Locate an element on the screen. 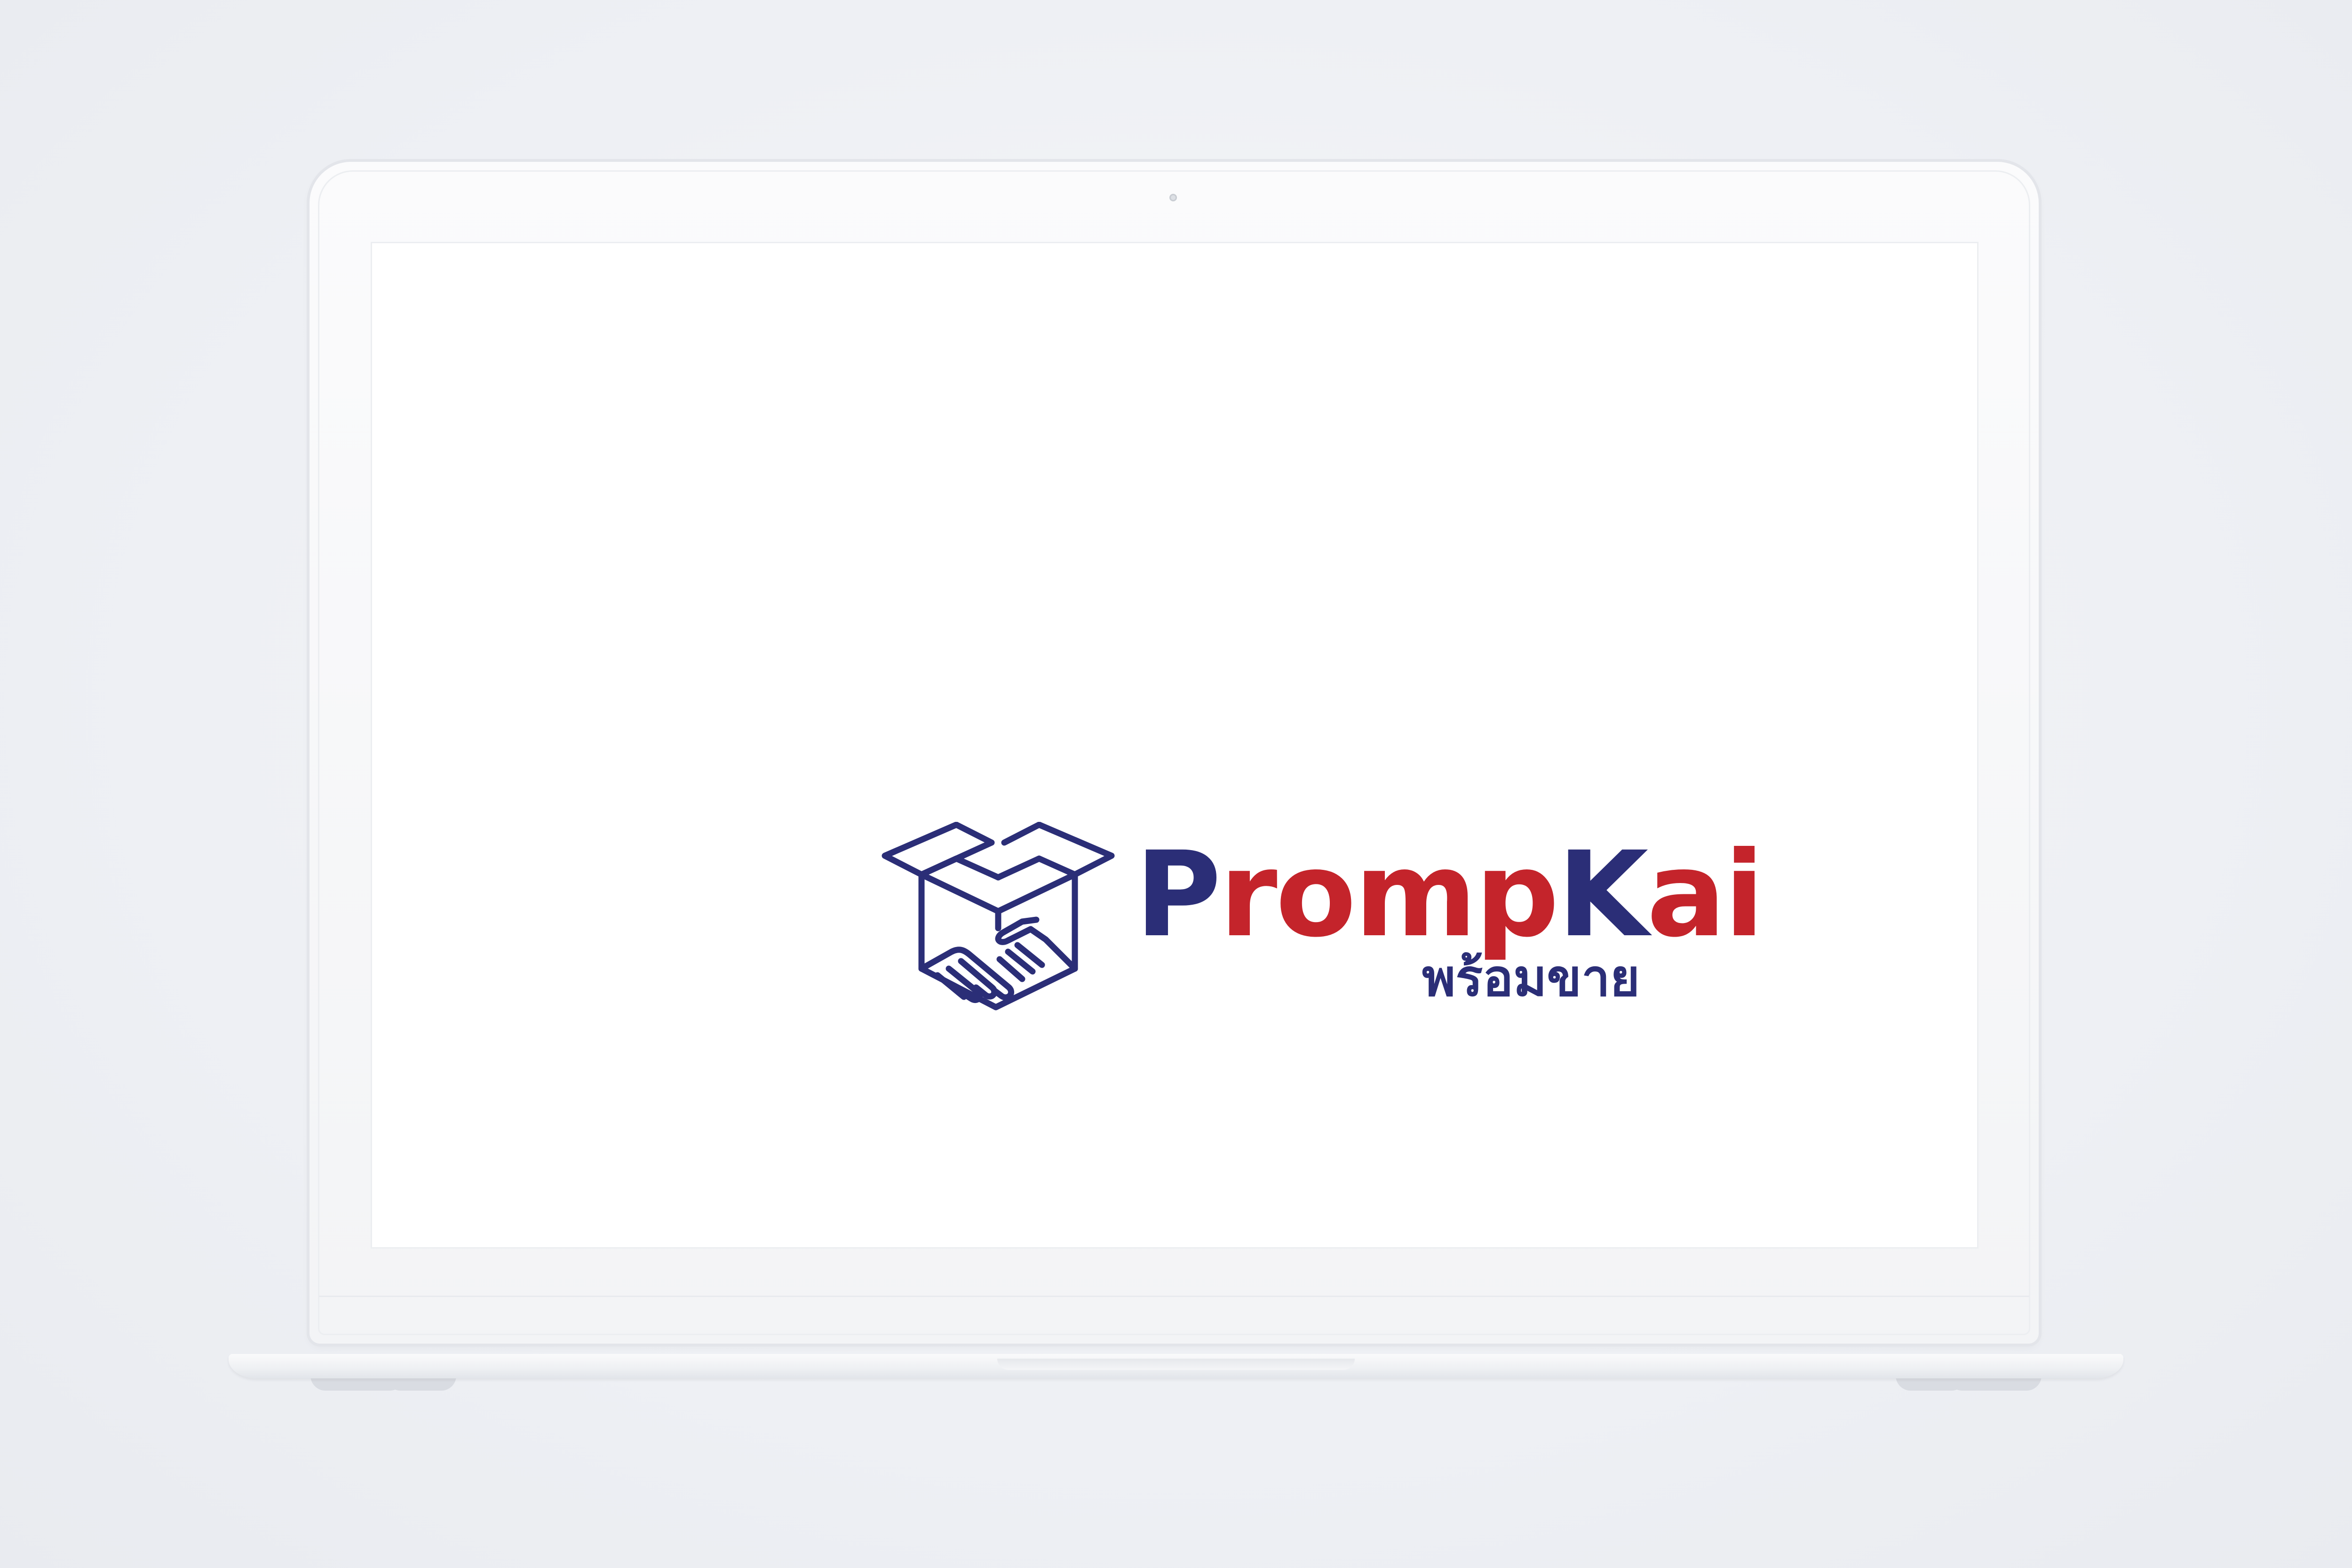  brand-wordmark: PrompKai is located at coordinates (1449, 895).